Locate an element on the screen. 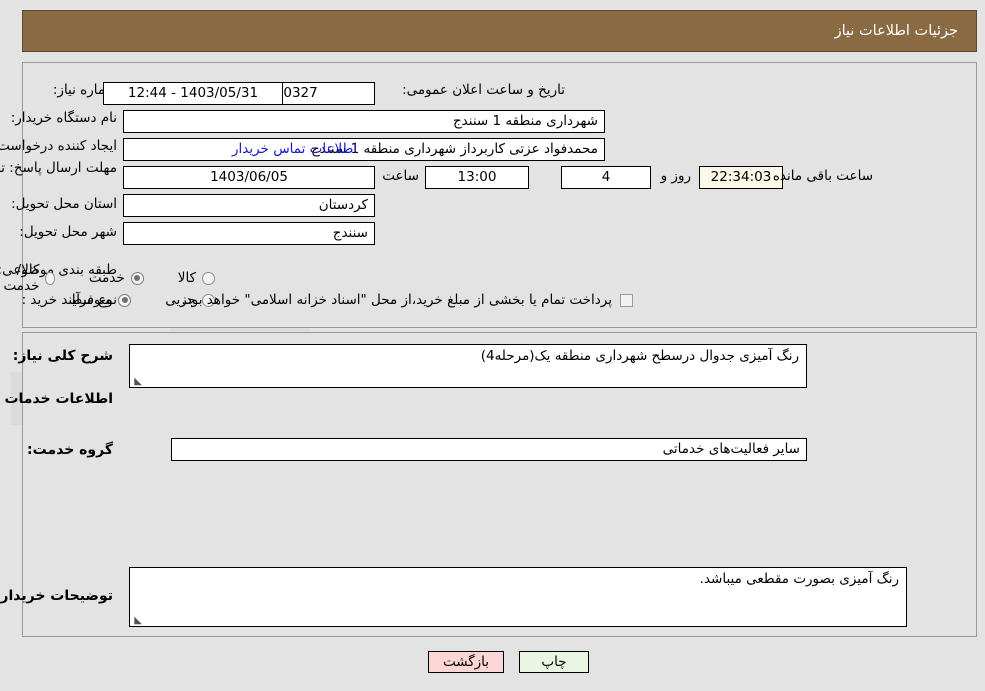 This screenshot has height=691, width=985. classification-option-label: کالا/خدمت is located at coordinates (21, 278).